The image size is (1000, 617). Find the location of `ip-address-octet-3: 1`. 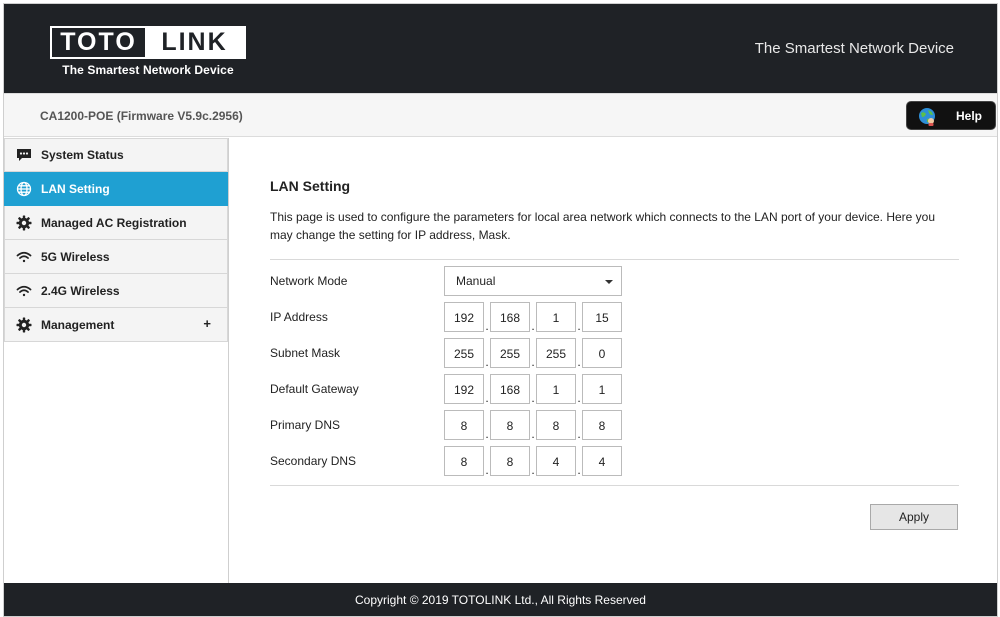

ip-address-octet-3: 1 is located at coordinates (556, 317).